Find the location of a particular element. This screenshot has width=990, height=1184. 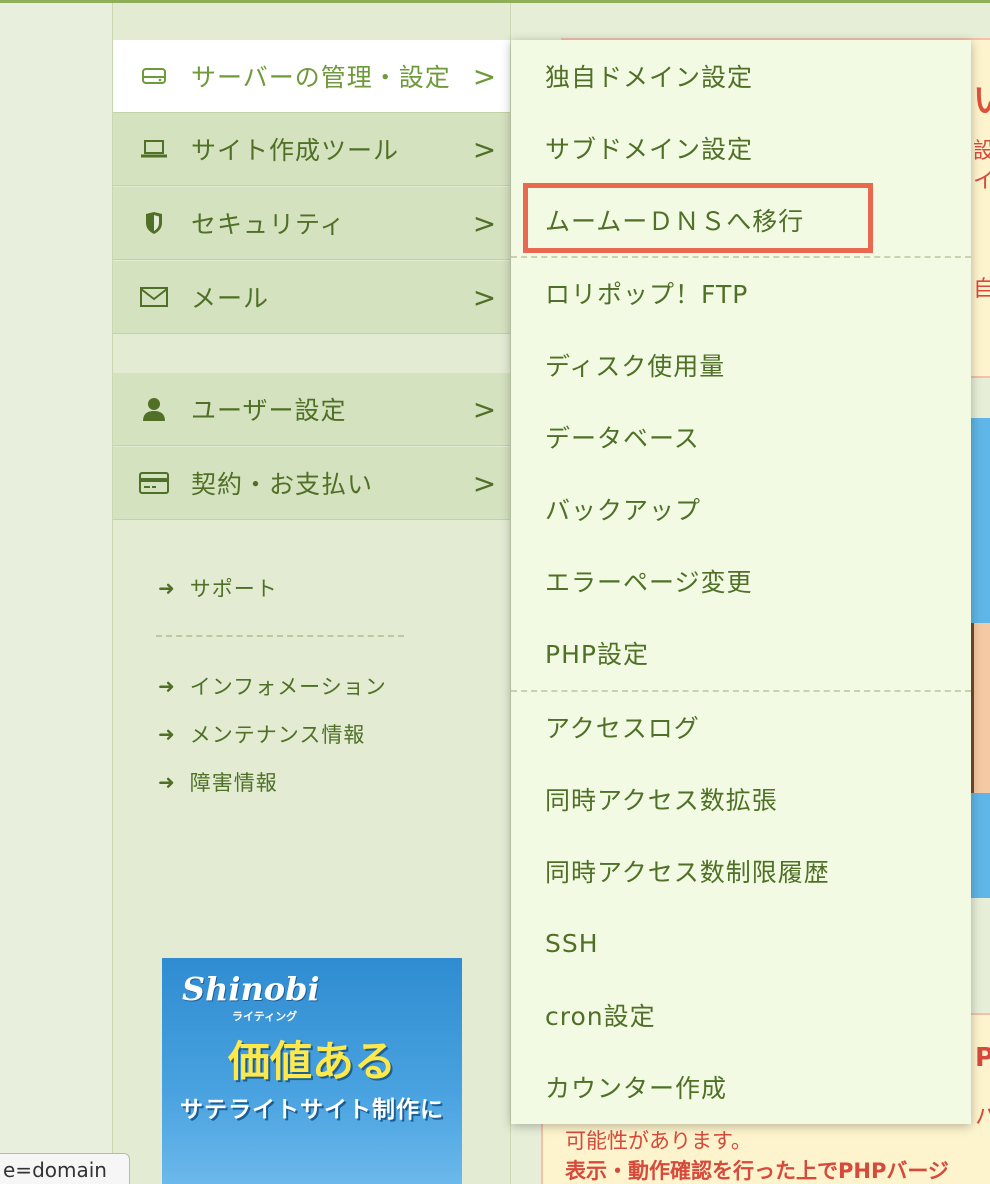

sidebar-item-label: 契約・お支払い is located at coordinates (282, 484).